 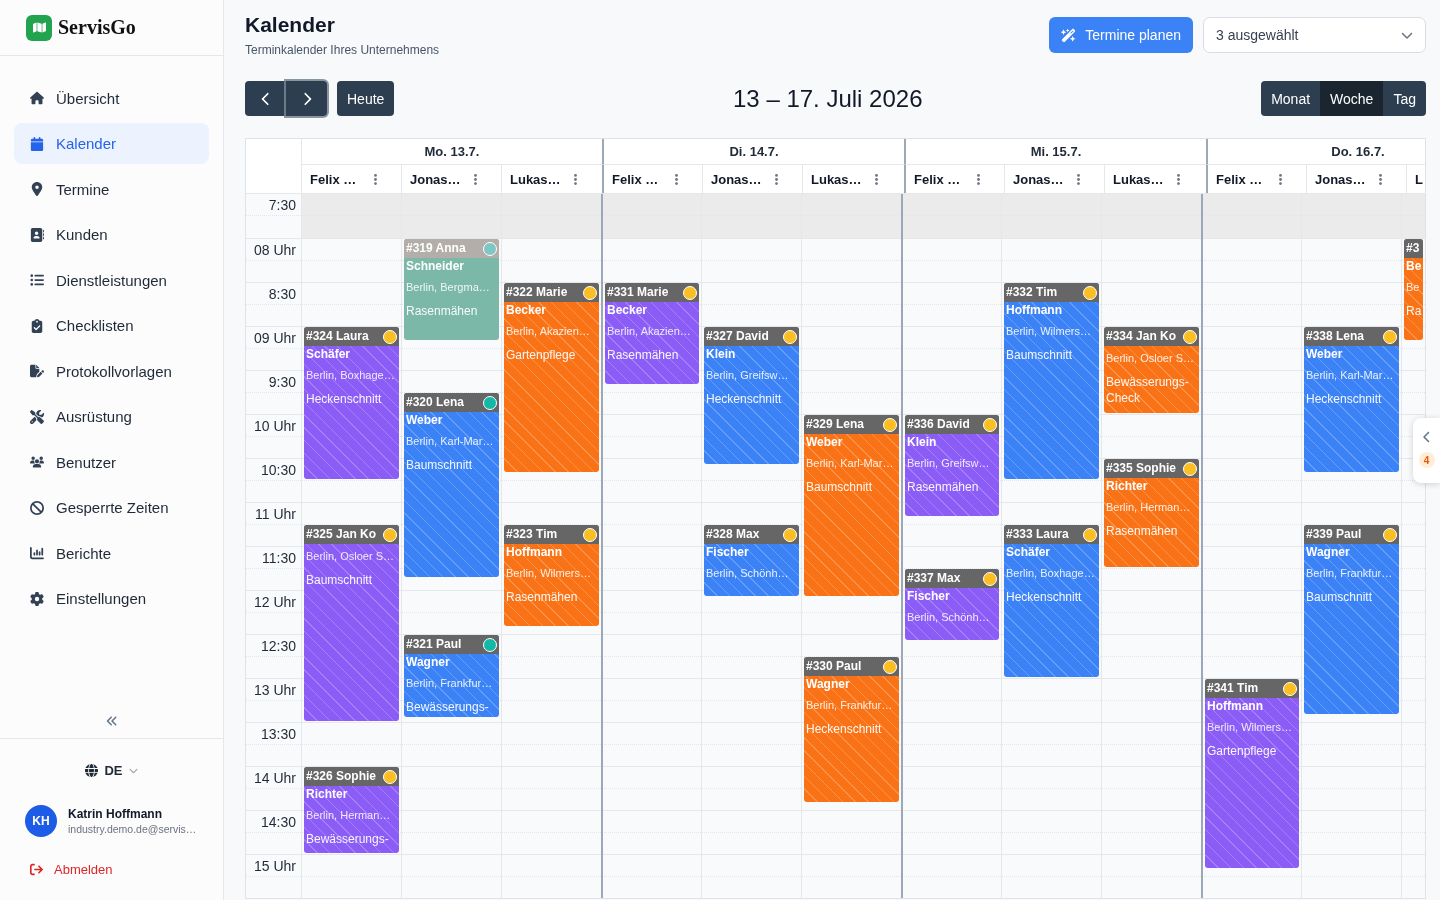 I want to click on calendar-event: #3 Be Be Ra, so click(x=1413, y=289).